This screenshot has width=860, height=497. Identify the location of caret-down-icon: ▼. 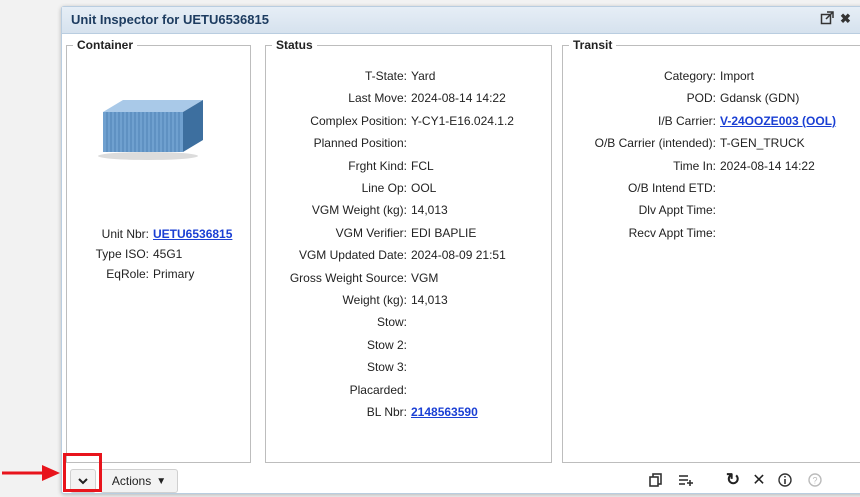
(161, 481).